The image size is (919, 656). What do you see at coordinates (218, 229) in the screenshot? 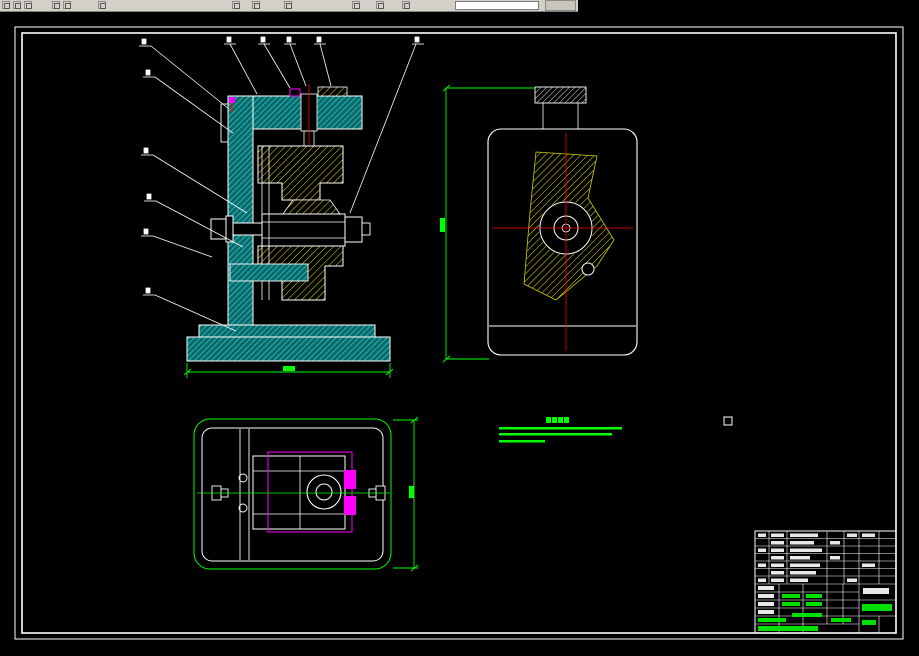
I see `clamp-bolt-head` at bounding box center [218, 229].